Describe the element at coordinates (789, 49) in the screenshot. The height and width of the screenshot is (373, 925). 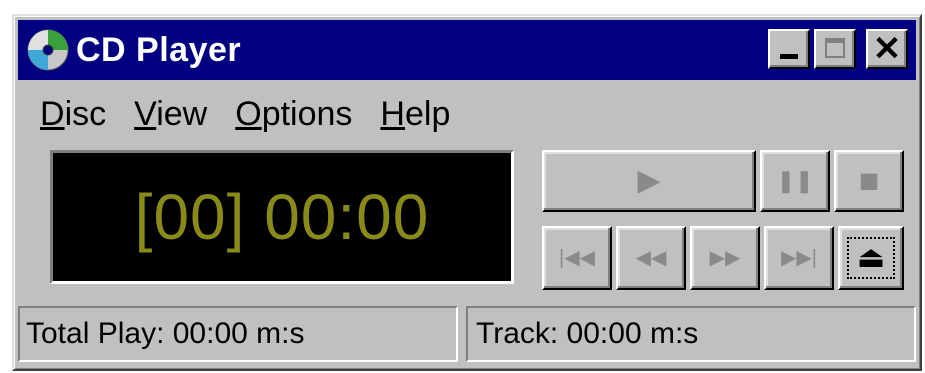
I see `minimize-button` at that location.